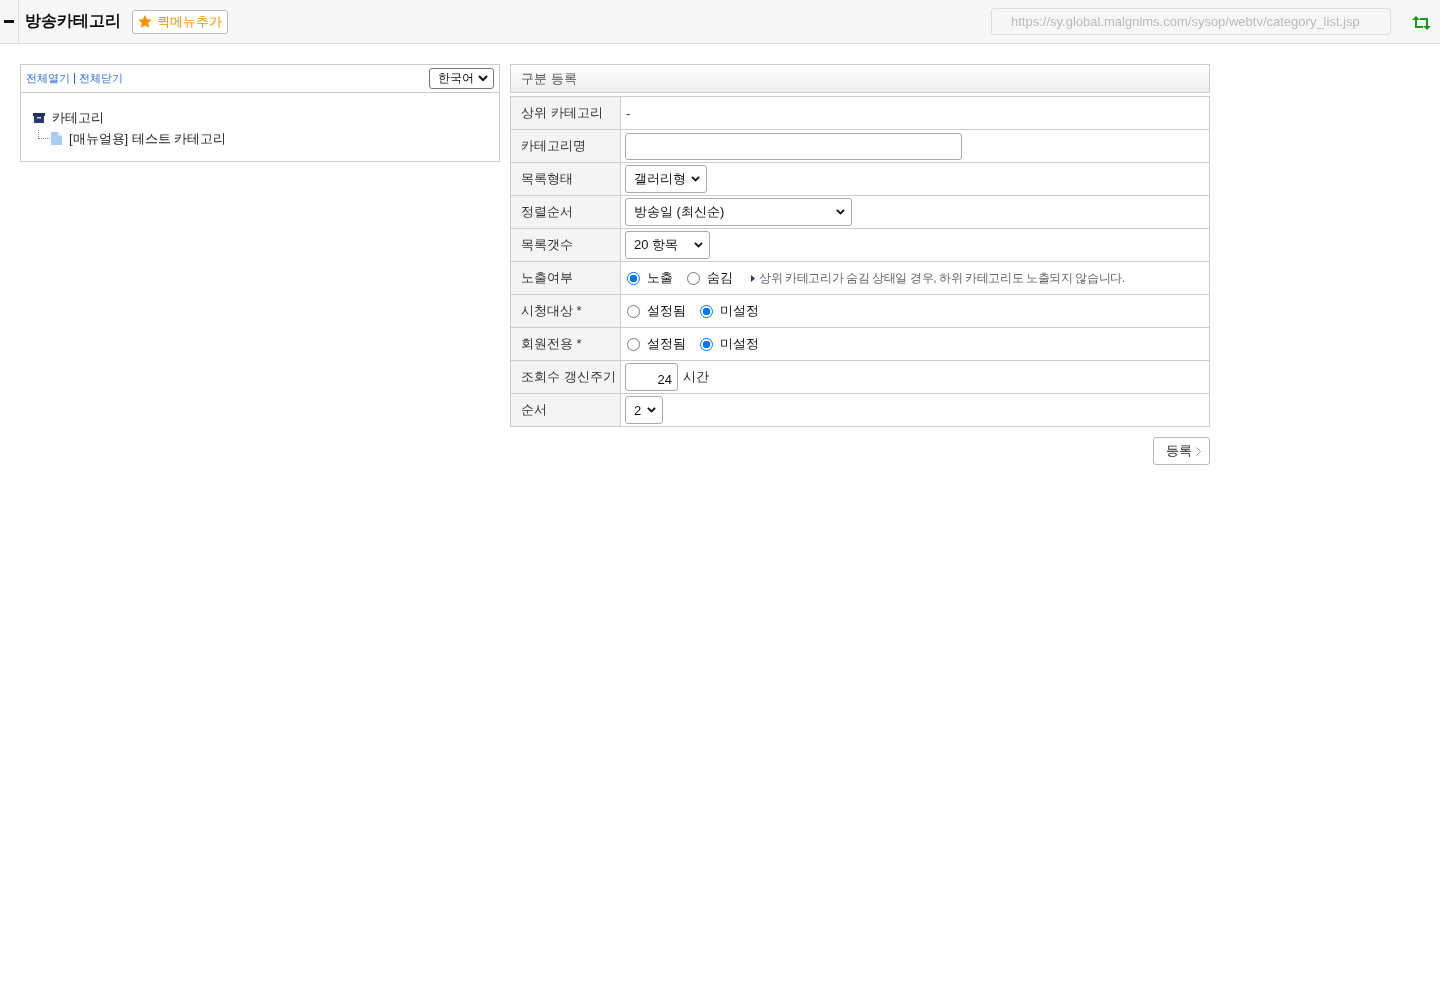 This screenshot has height=1000, width=1440. Describe the element at coordinates (101, 78) in the screenshot. I see `collapse-all-link: 전체닫기` at that location.